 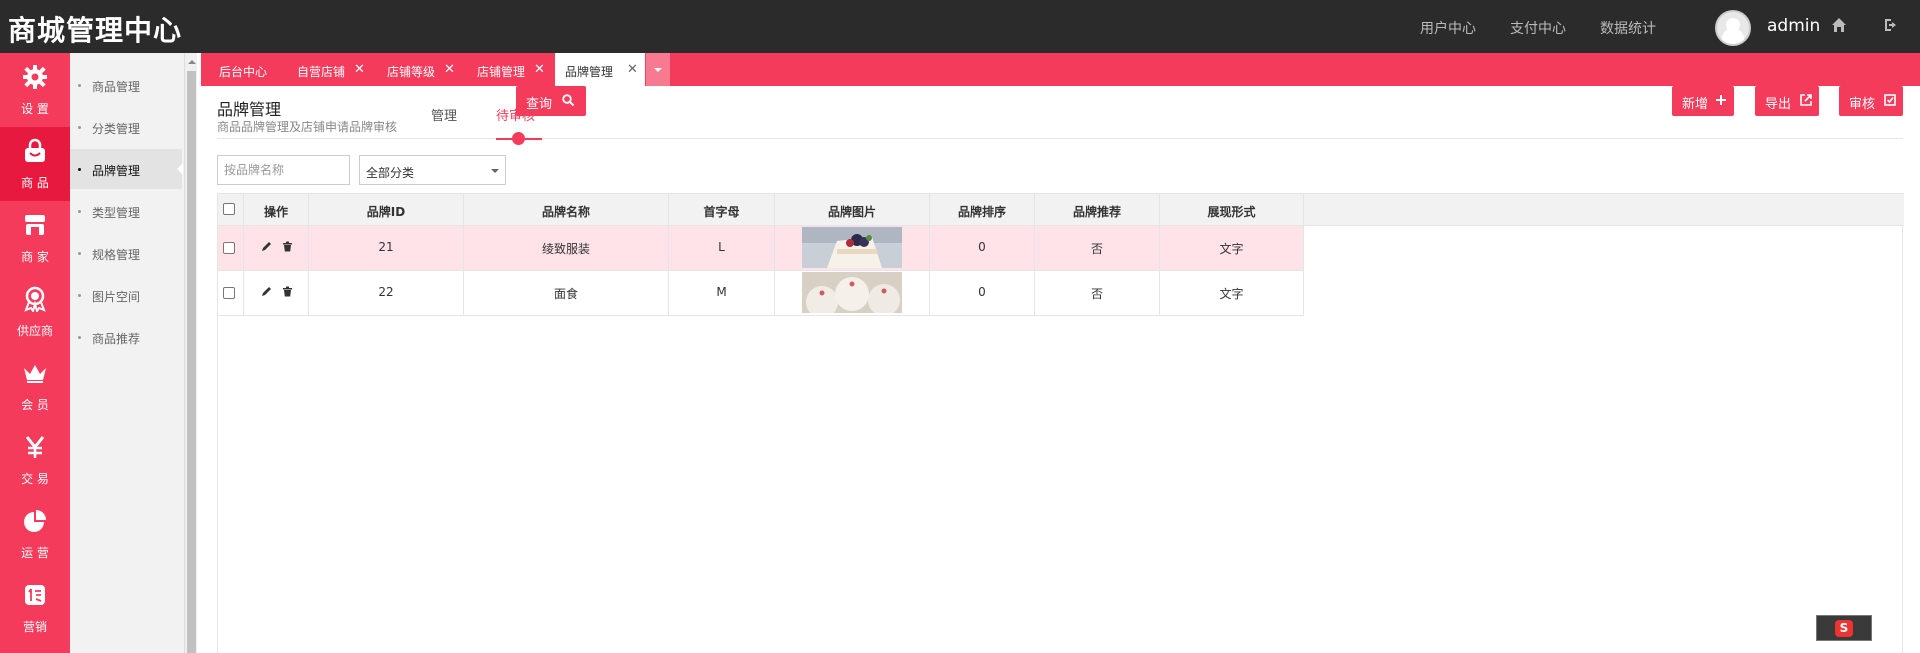 What do you see at coordinates (35, 534) in the screenshot?
I see `sidebar-item-operation: 运 营` at bounding box center [35, 534].